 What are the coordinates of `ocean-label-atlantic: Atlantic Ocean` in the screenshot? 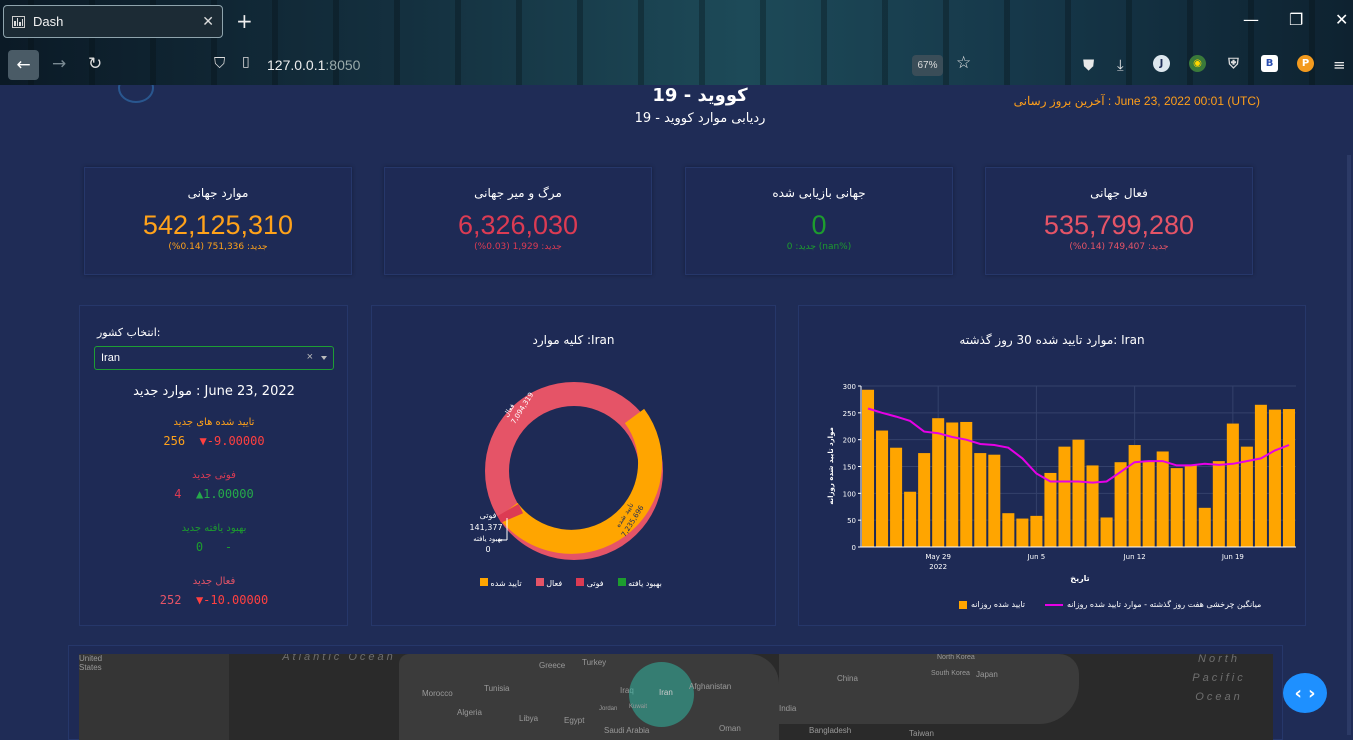 It's located at (339, 658).